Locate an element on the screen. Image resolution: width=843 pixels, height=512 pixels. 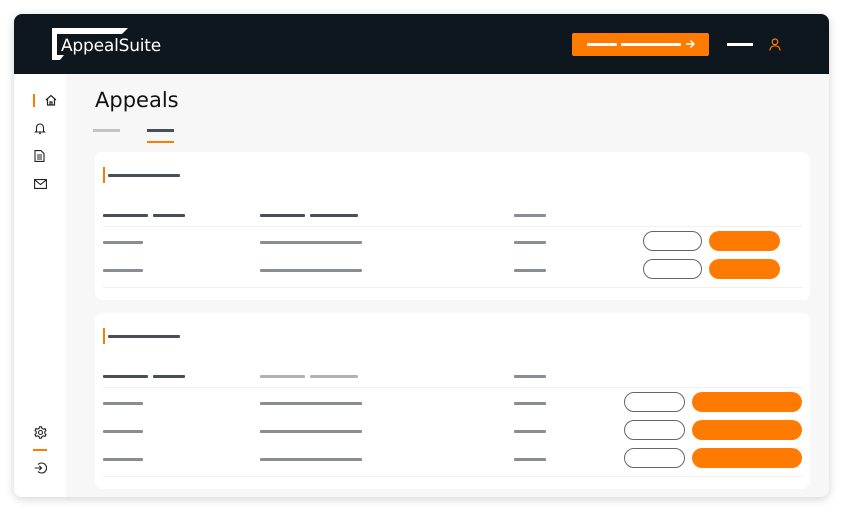
primary-action-button is located at coordinates (640, 44).